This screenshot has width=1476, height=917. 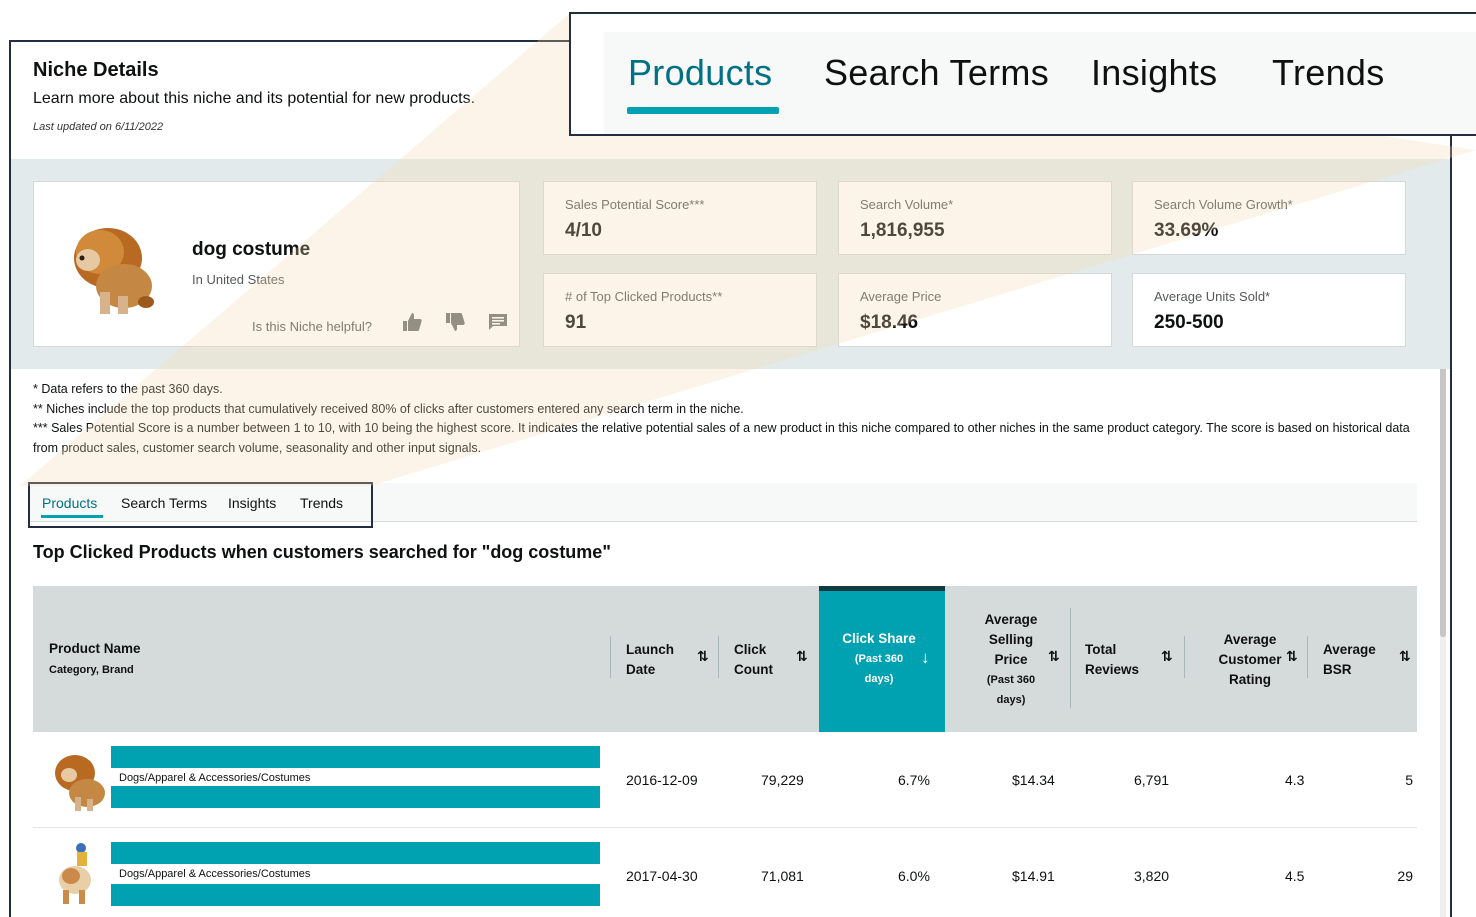 What do you see at coordinates (1011, 639) in the screenshot?
I see `col-price-line2: Selling` at bounding box center [1011, 639].